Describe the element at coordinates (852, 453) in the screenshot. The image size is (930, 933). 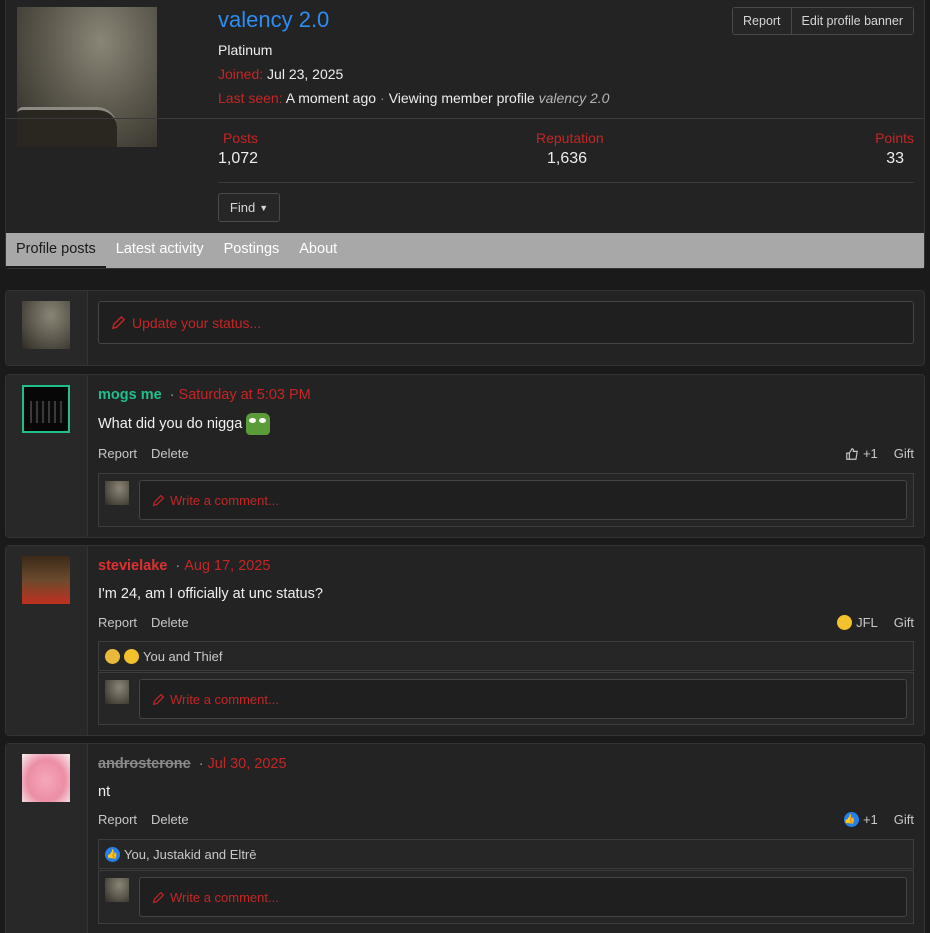
I see `thumbs-up-icon` at that location.